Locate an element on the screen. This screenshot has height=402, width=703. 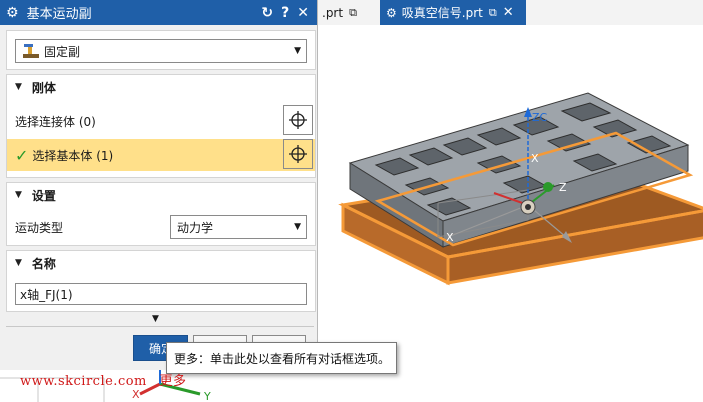
watermark-url: www.skcircle.com is located at coordinates (83, 381).